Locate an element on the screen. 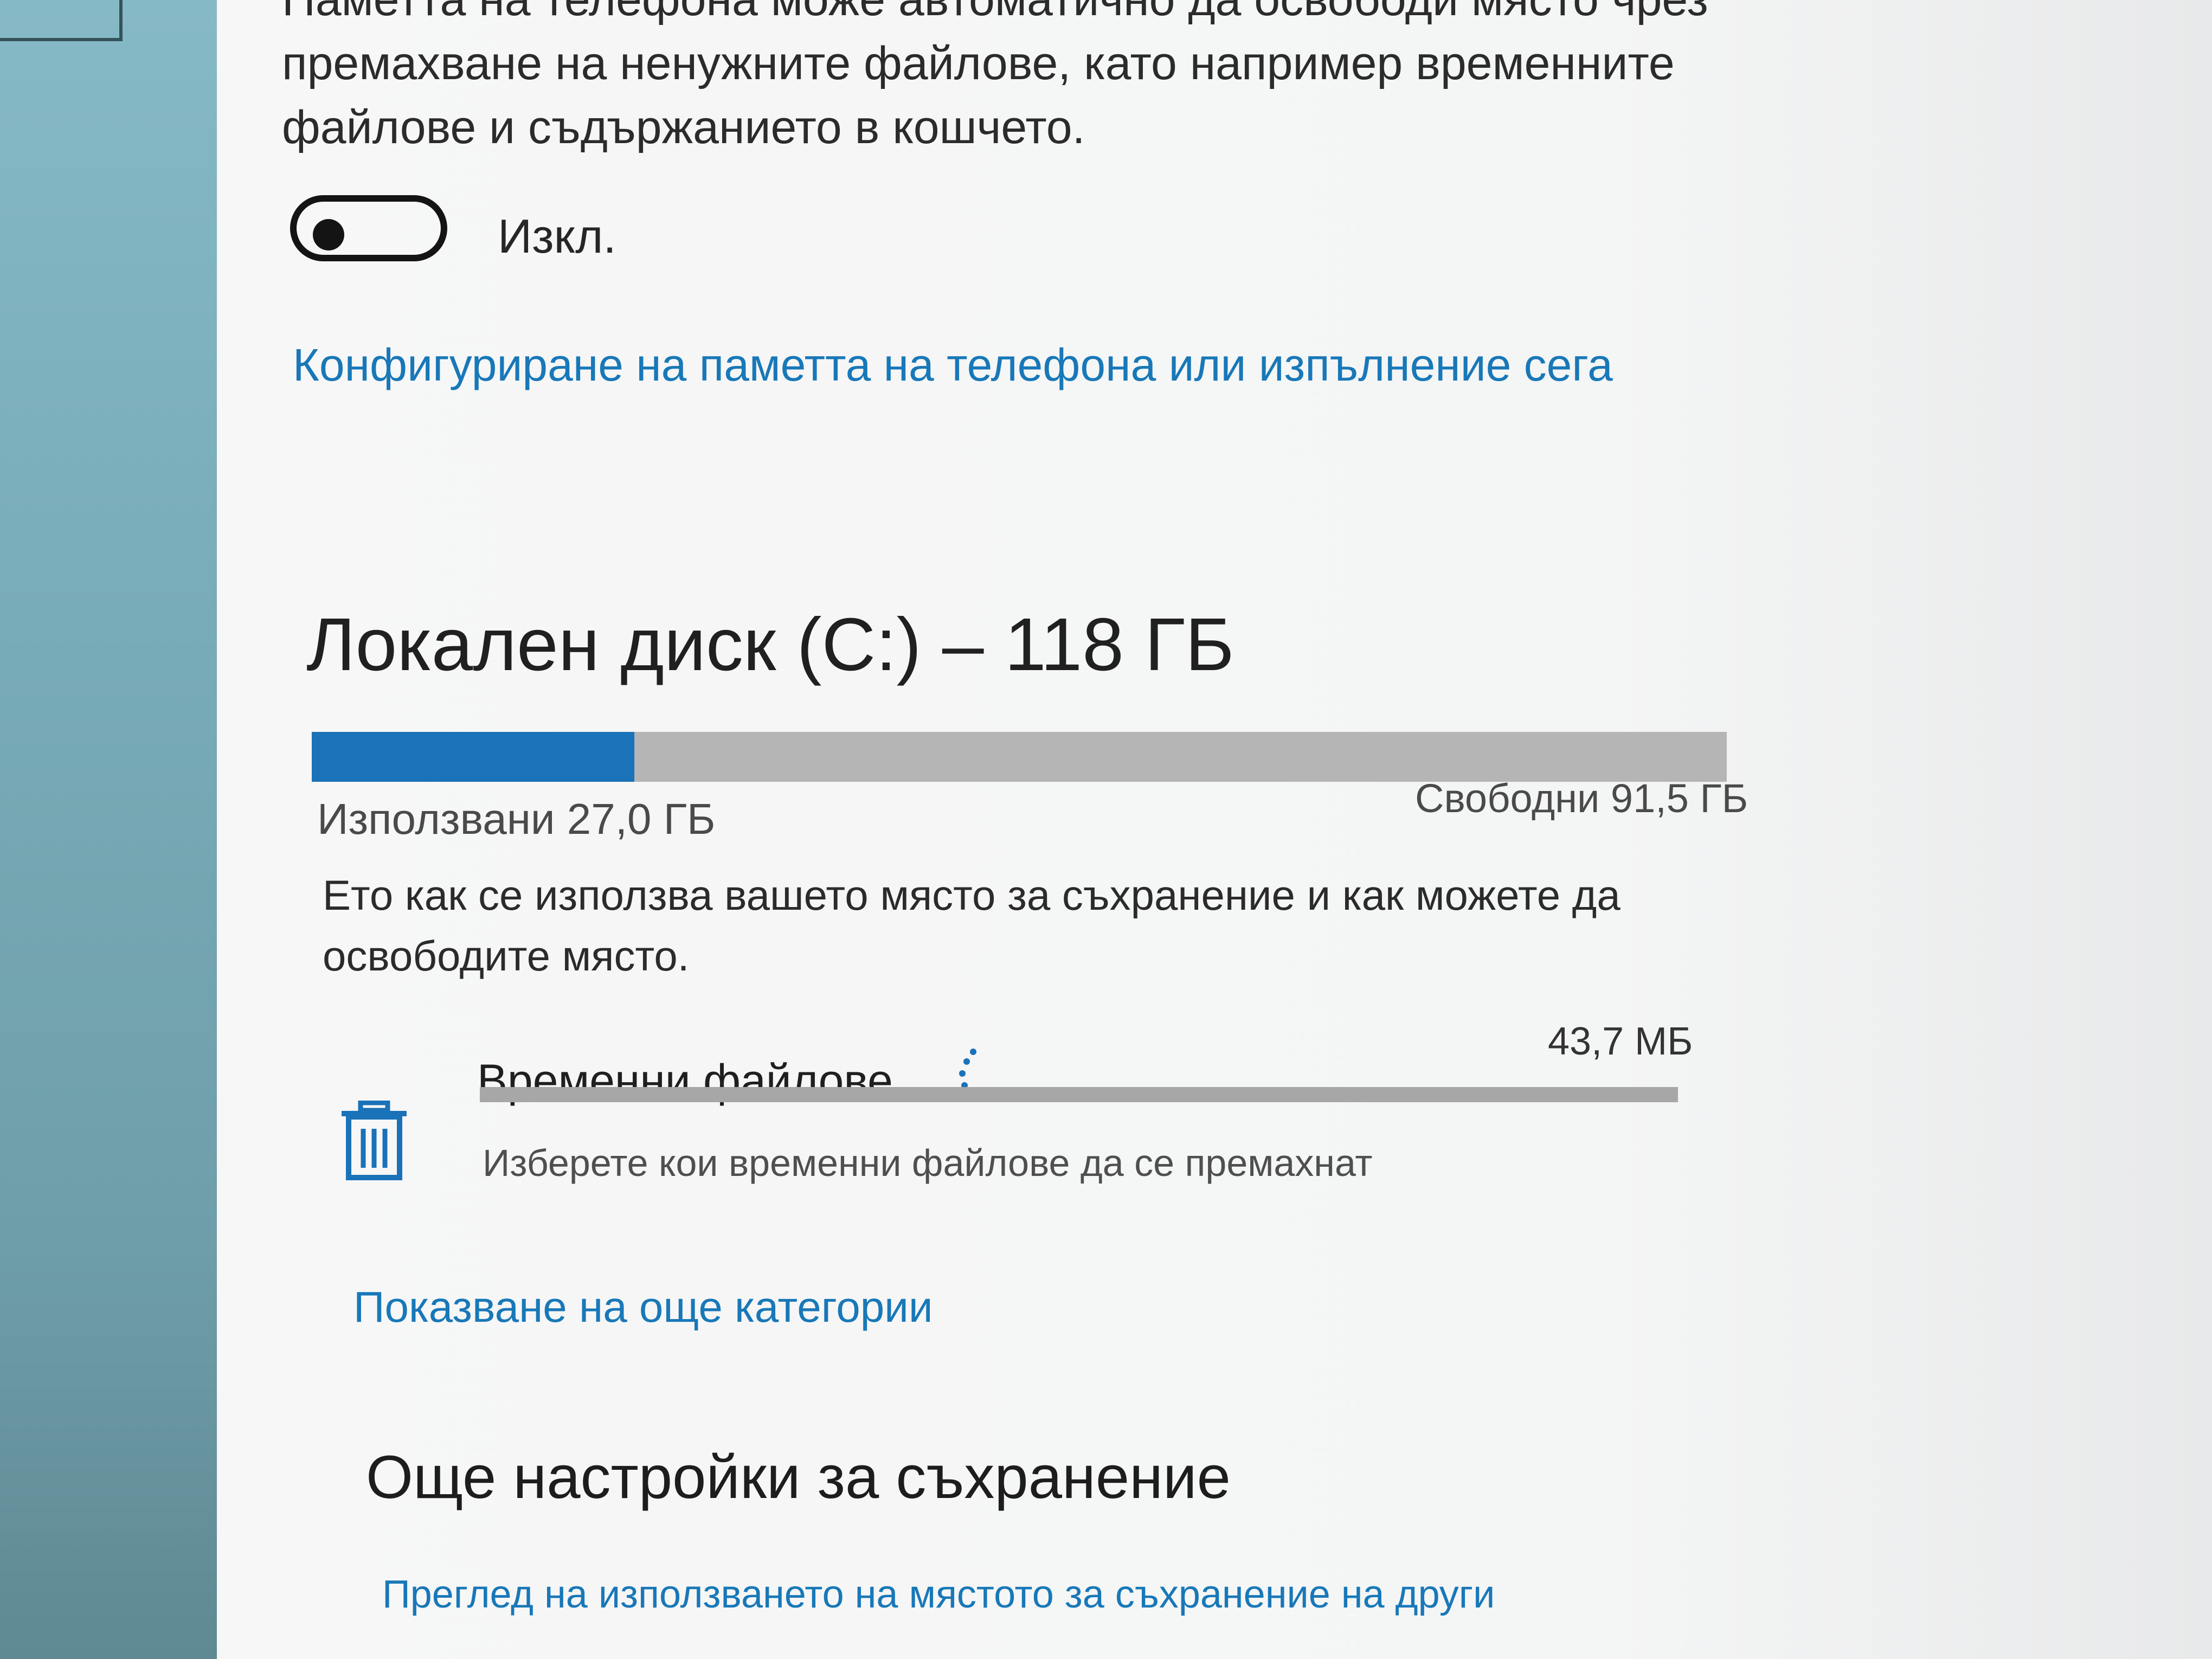  category-size: 43,7 МБ is located at coordinates (1620, 1041).